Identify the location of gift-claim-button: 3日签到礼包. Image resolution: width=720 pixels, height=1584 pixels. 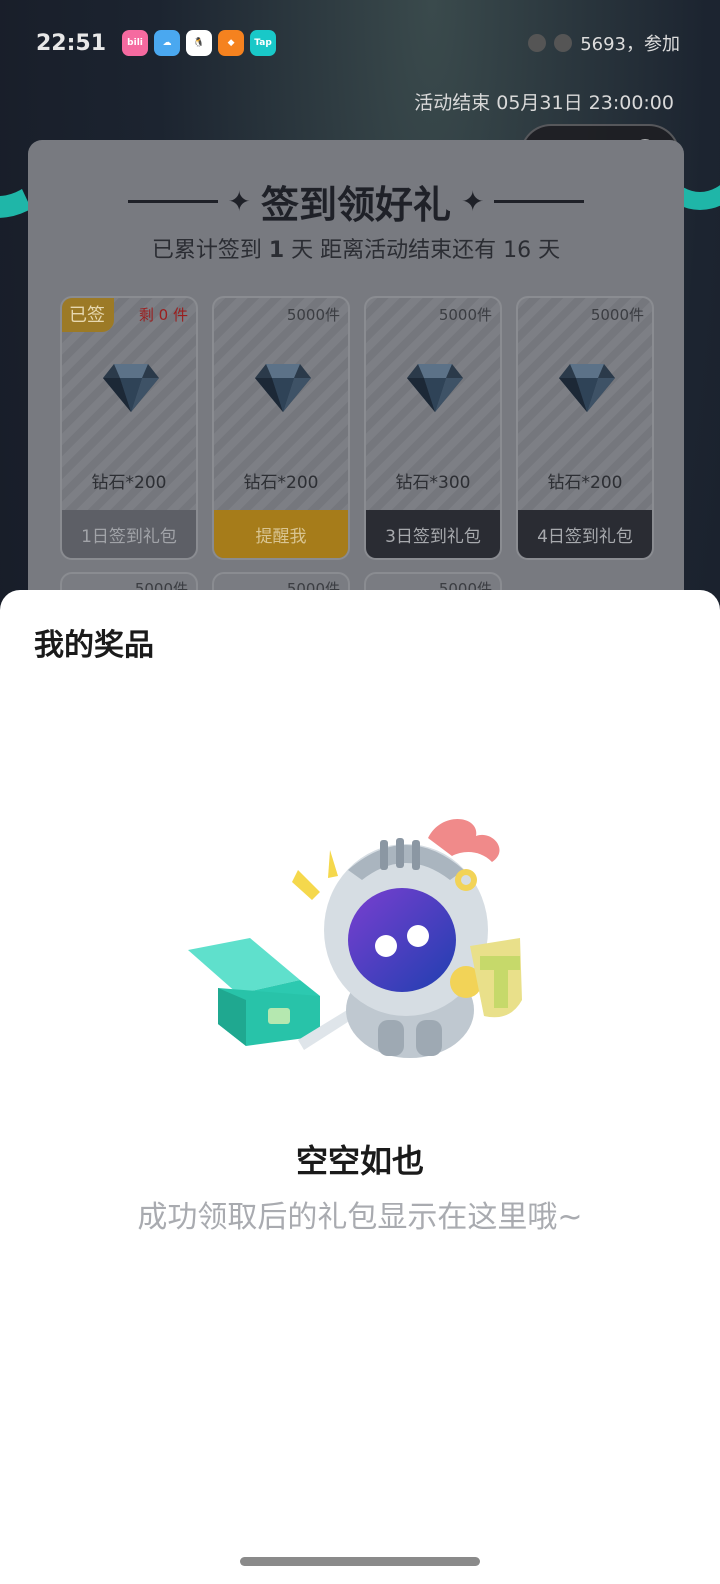
(433, 534).